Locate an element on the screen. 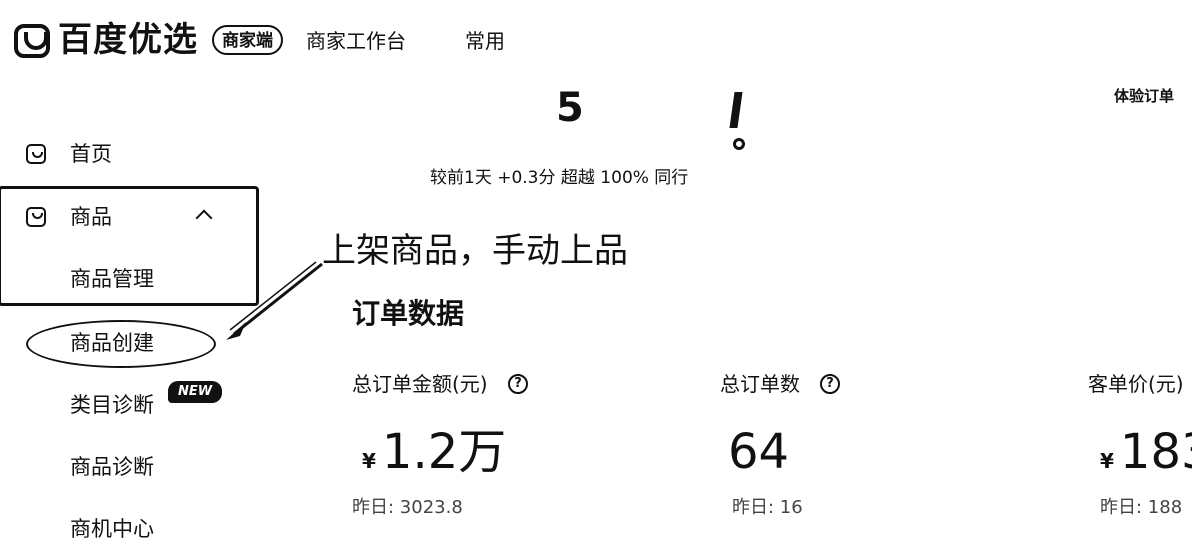  sidebar-item-opportunity-center: 商机中心 is located at coordinates (112, 529).